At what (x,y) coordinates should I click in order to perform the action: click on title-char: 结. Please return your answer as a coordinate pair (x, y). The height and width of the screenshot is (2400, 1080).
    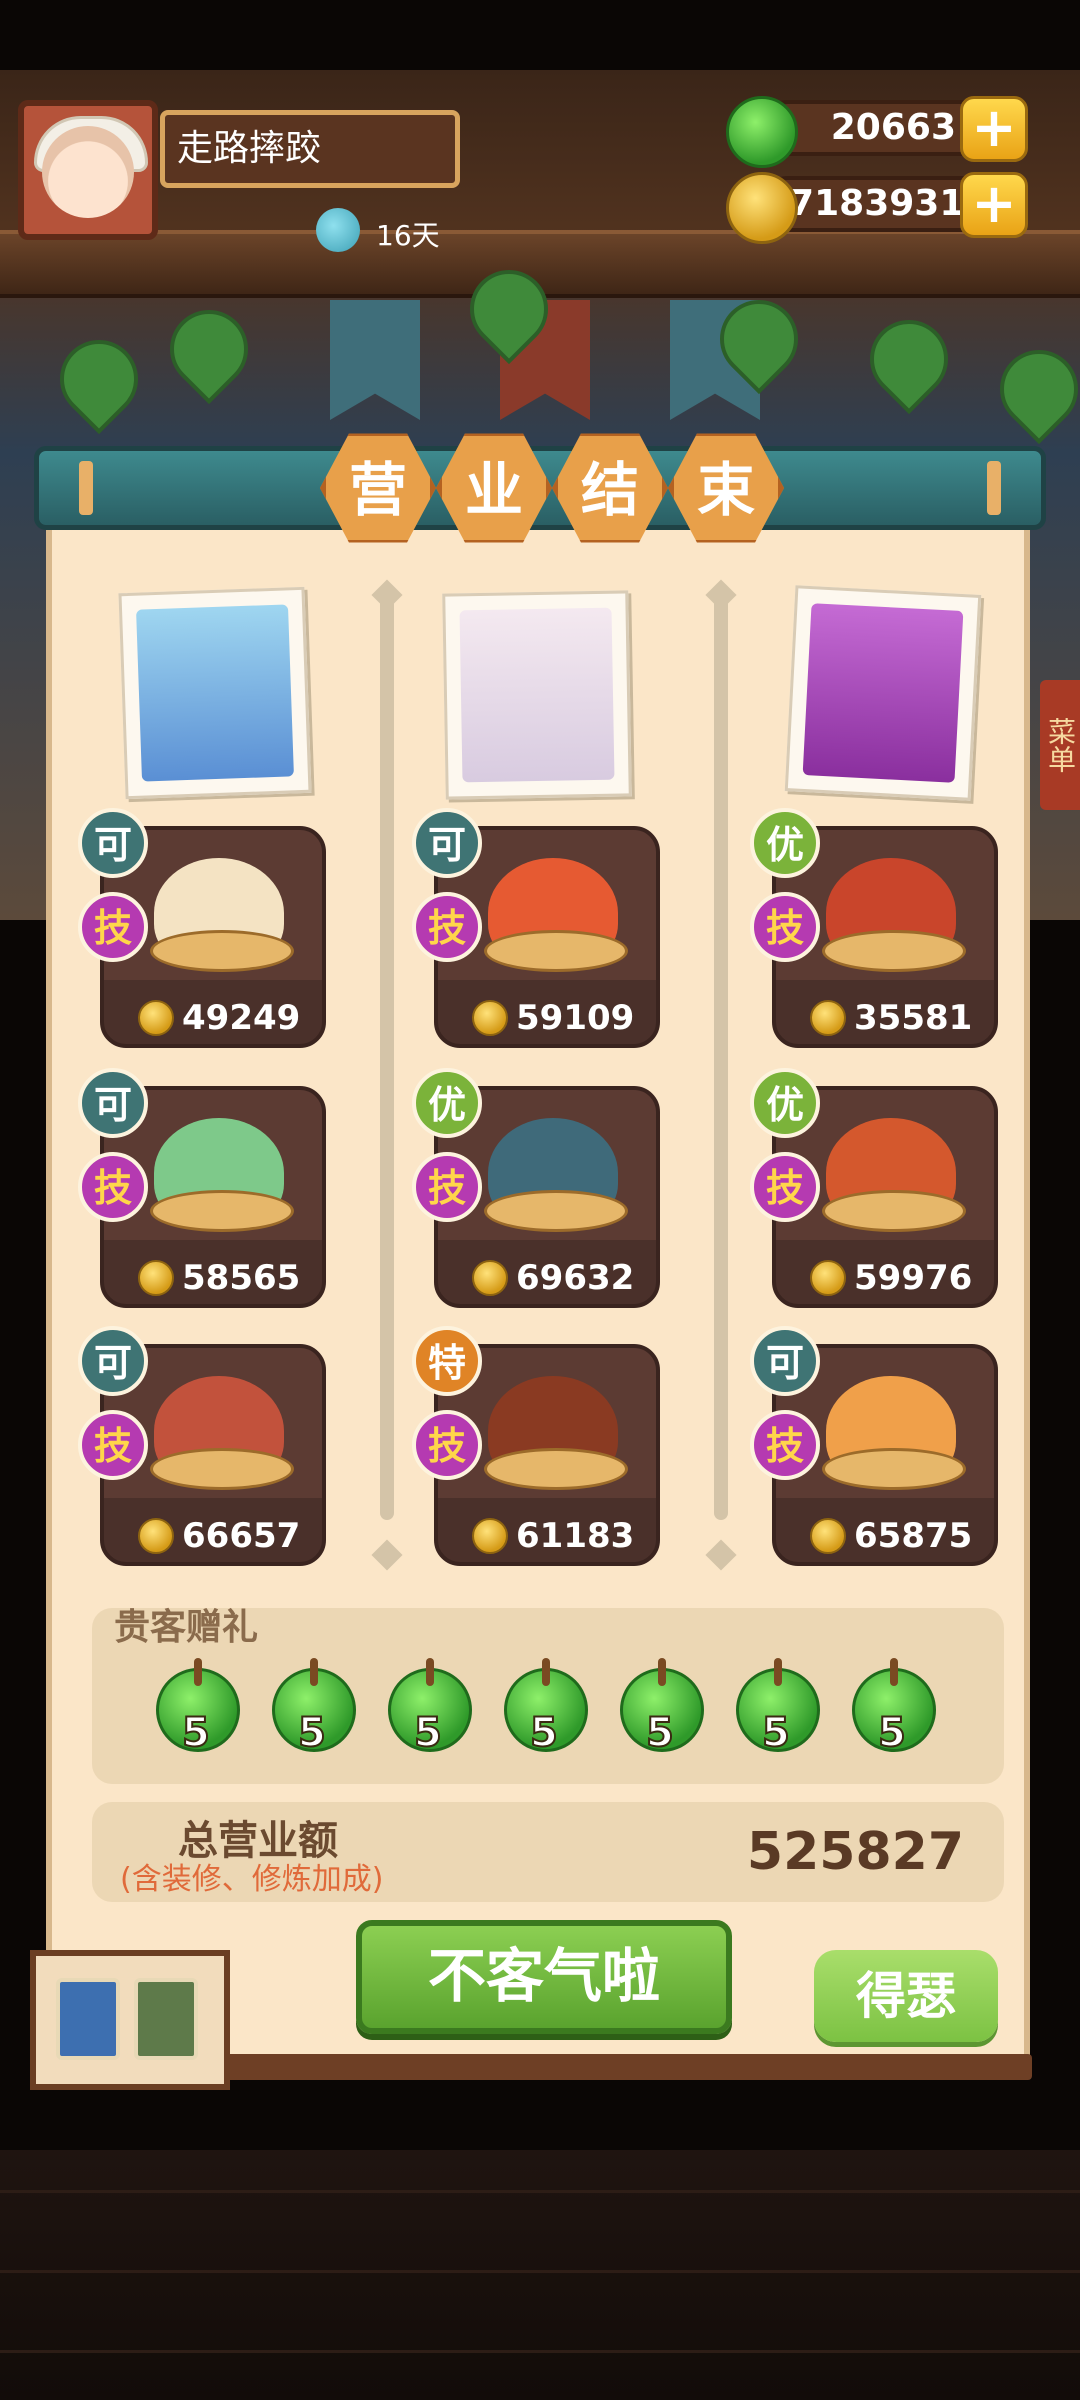
    Looking at the image, I should click on (610, 488).